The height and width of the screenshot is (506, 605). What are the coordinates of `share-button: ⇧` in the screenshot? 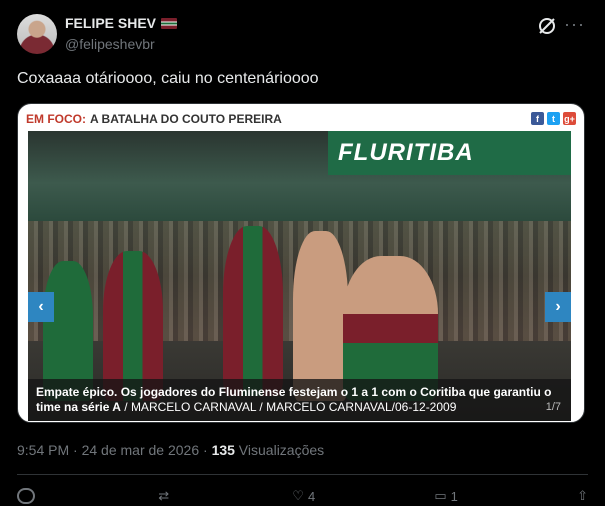 It's located at (582, 496).